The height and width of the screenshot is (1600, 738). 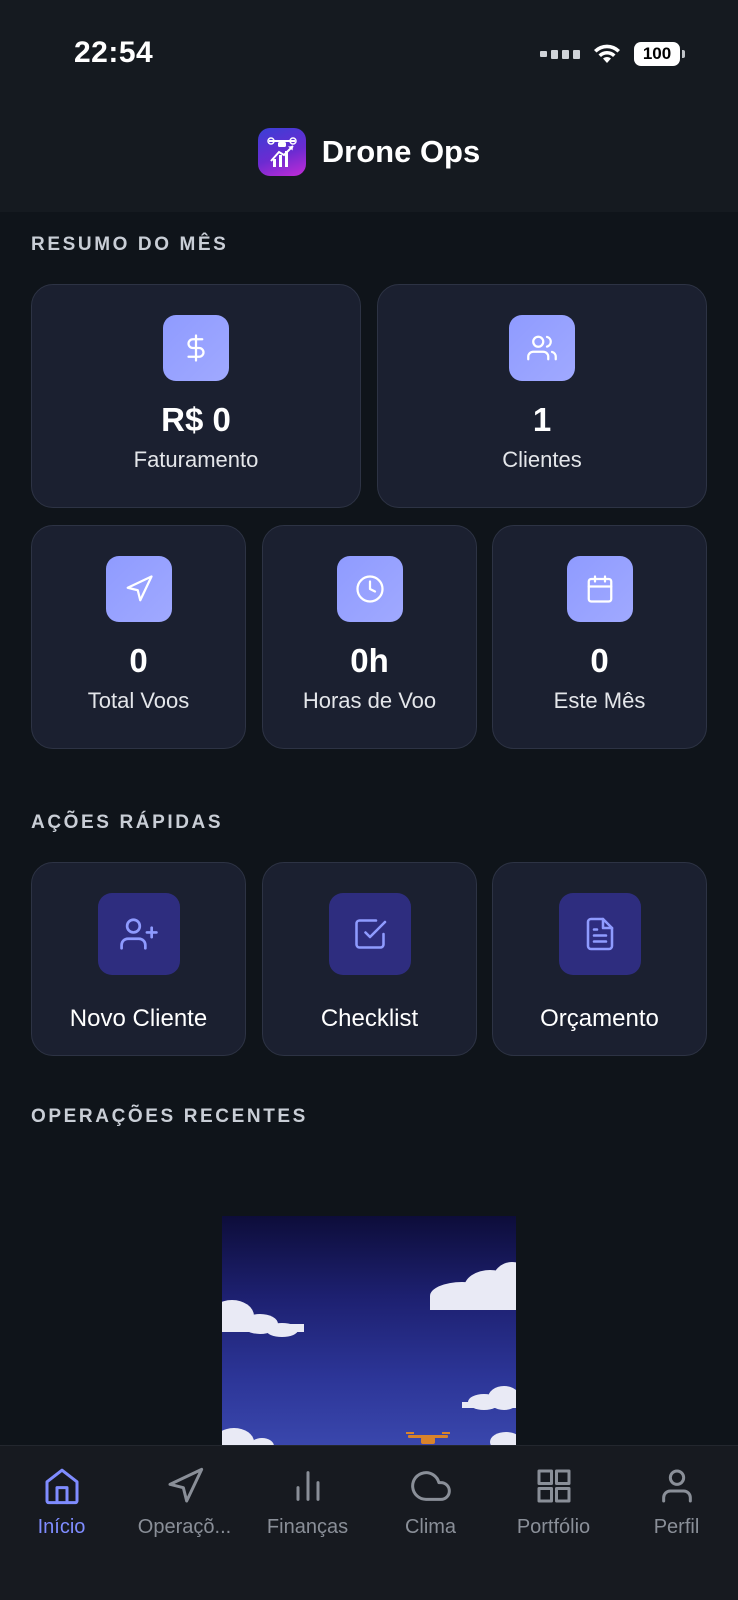 What do you see at coordinates (369, 1018) in the screenshot?
I see `action-label: Checklist` at bounding box center [369, 1018].